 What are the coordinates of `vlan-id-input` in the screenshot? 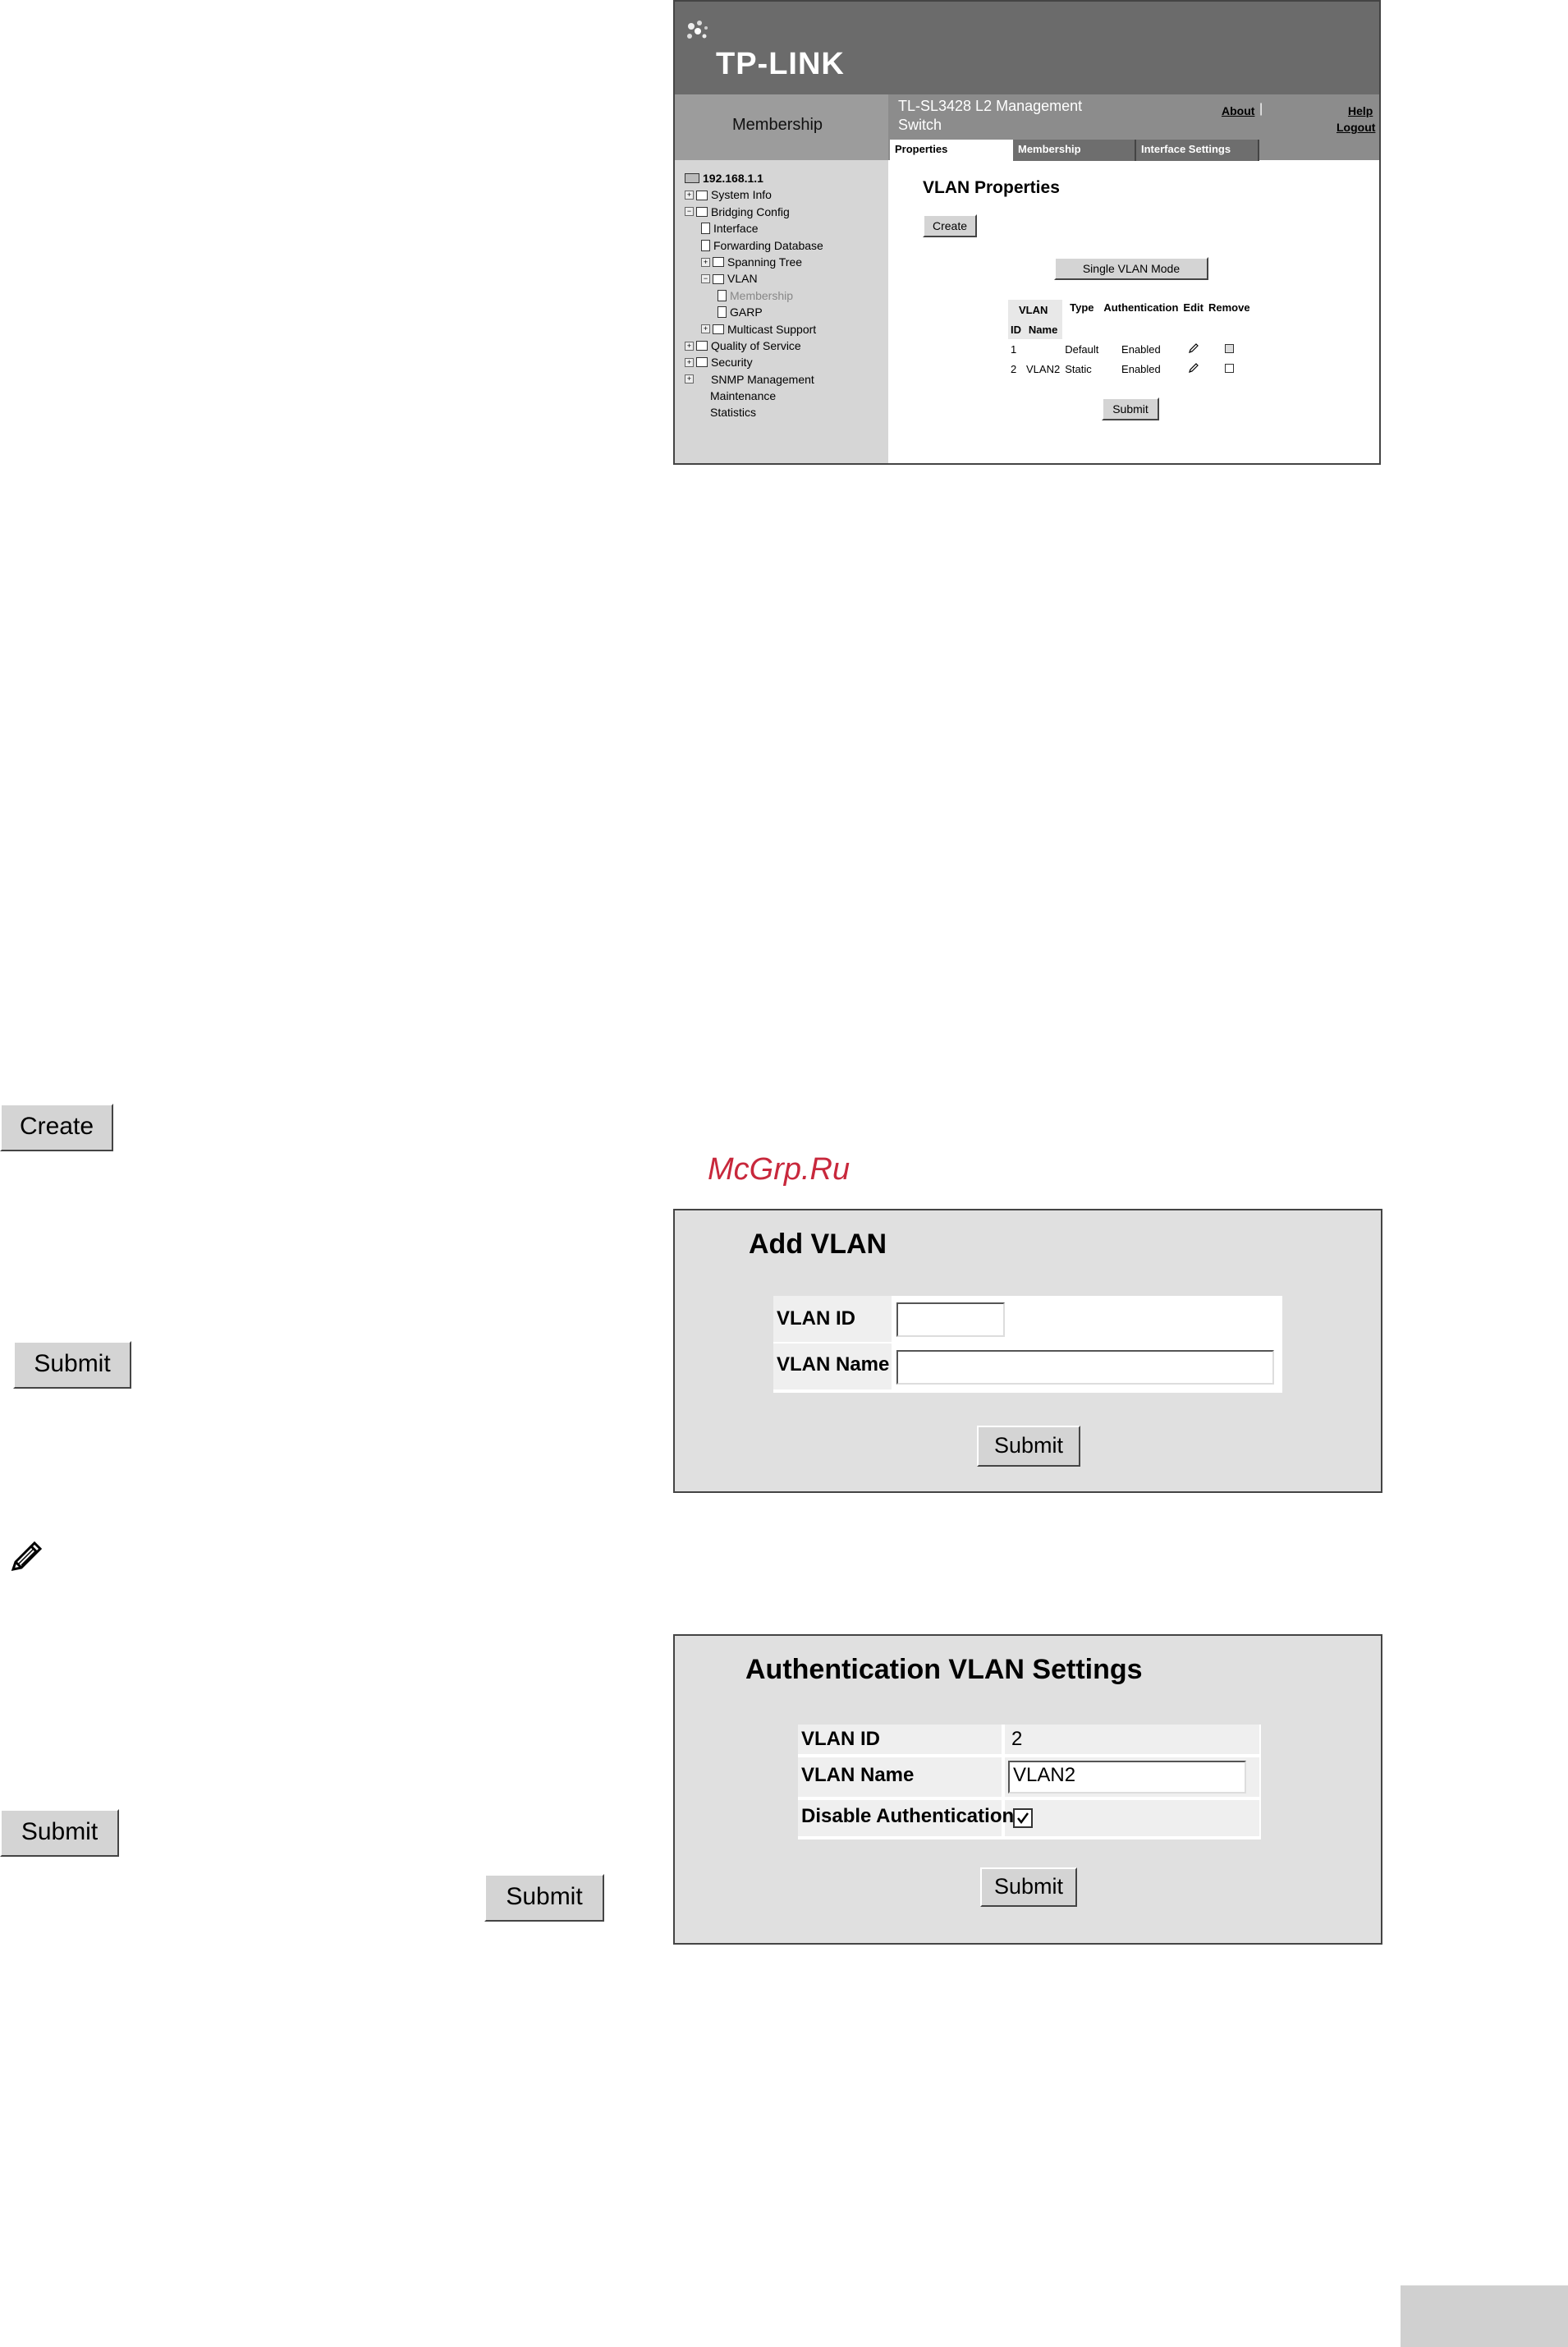 It's located at (950, 1319).